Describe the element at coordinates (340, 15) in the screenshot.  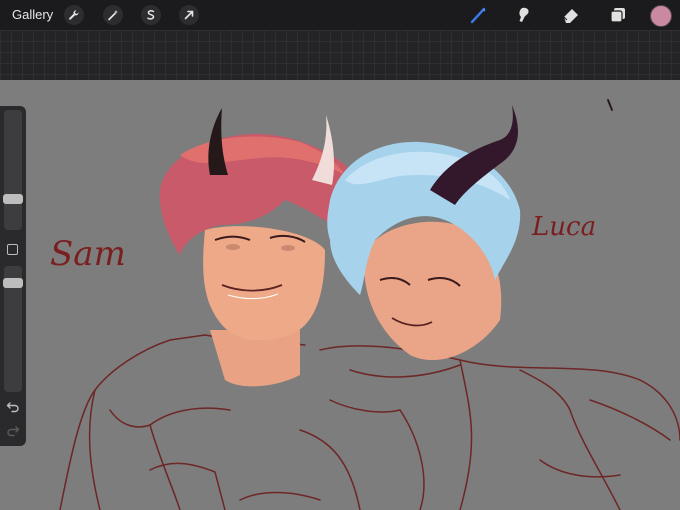
I see `top-toolbar: Gallery` at that location.